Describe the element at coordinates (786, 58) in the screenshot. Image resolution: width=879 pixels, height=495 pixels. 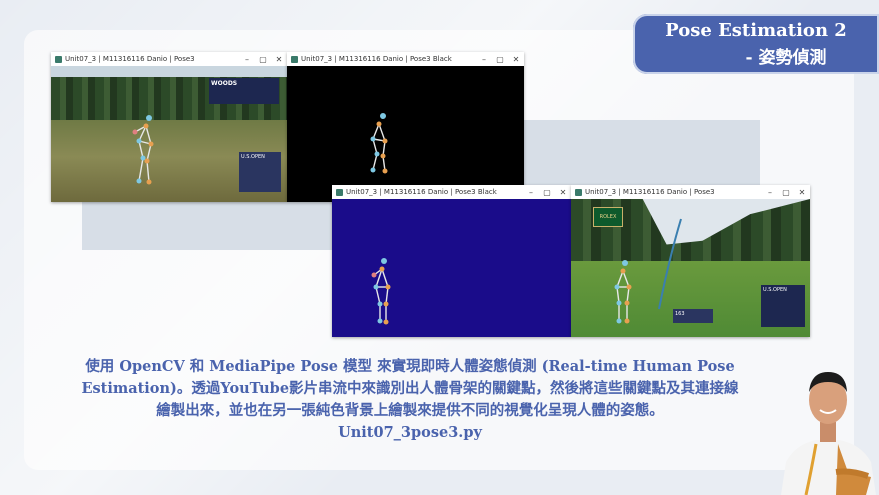
I see `slide-title-line2: - 姿勢偵測` at that location.